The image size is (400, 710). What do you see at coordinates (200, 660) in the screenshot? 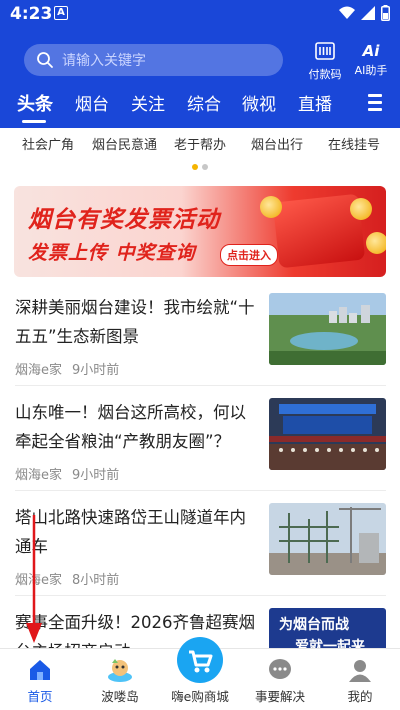
I see `shopping-cart-icon` at bounding box center [200, 660].